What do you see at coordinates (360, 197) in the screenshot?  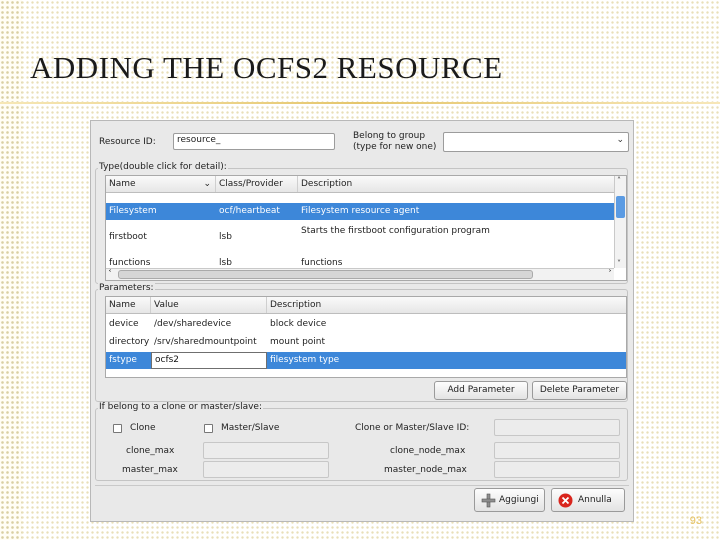 I see `table-row` at bounding box center [360, 197].